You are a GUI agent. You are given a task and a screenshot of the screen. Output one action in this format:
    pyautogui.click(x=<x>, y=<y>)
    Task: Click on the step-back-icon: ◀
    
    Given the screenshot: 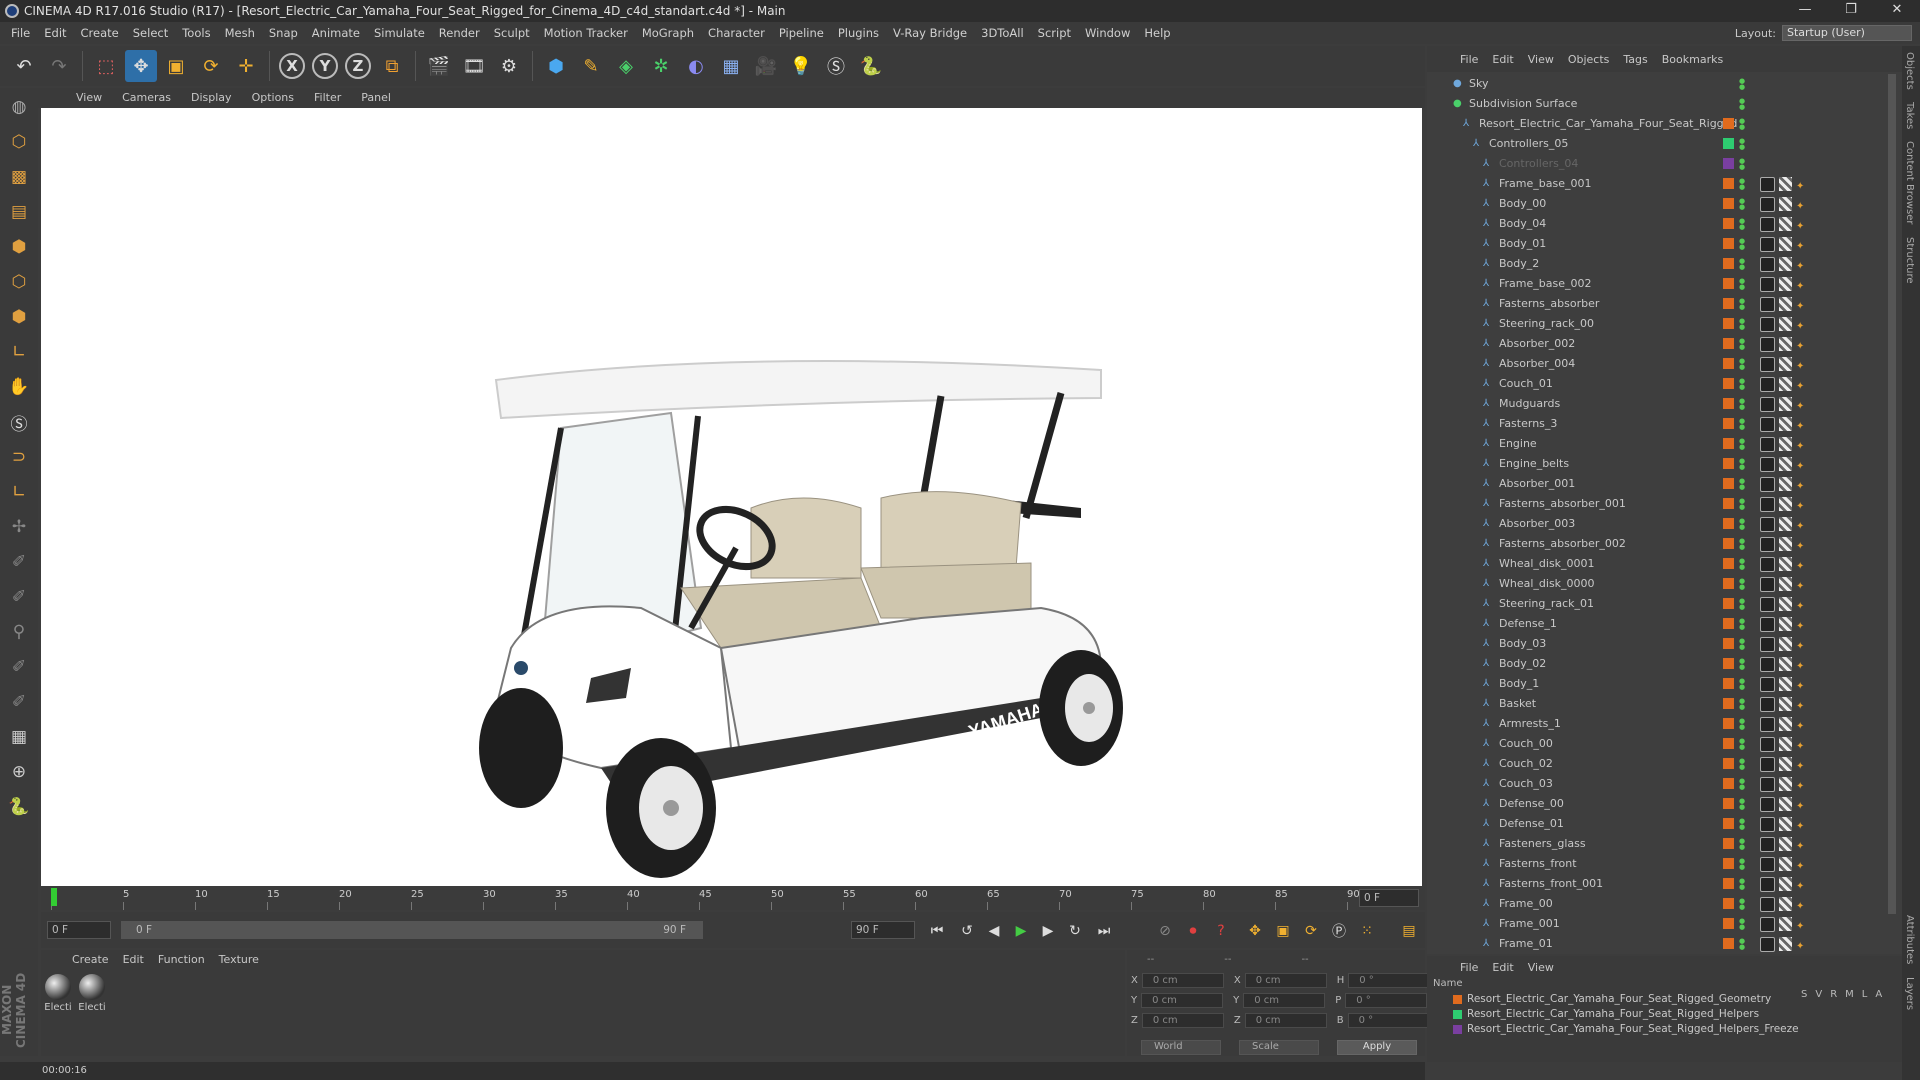 What is the action you would take?
    pyautogui.click(x=994, y=931)
    